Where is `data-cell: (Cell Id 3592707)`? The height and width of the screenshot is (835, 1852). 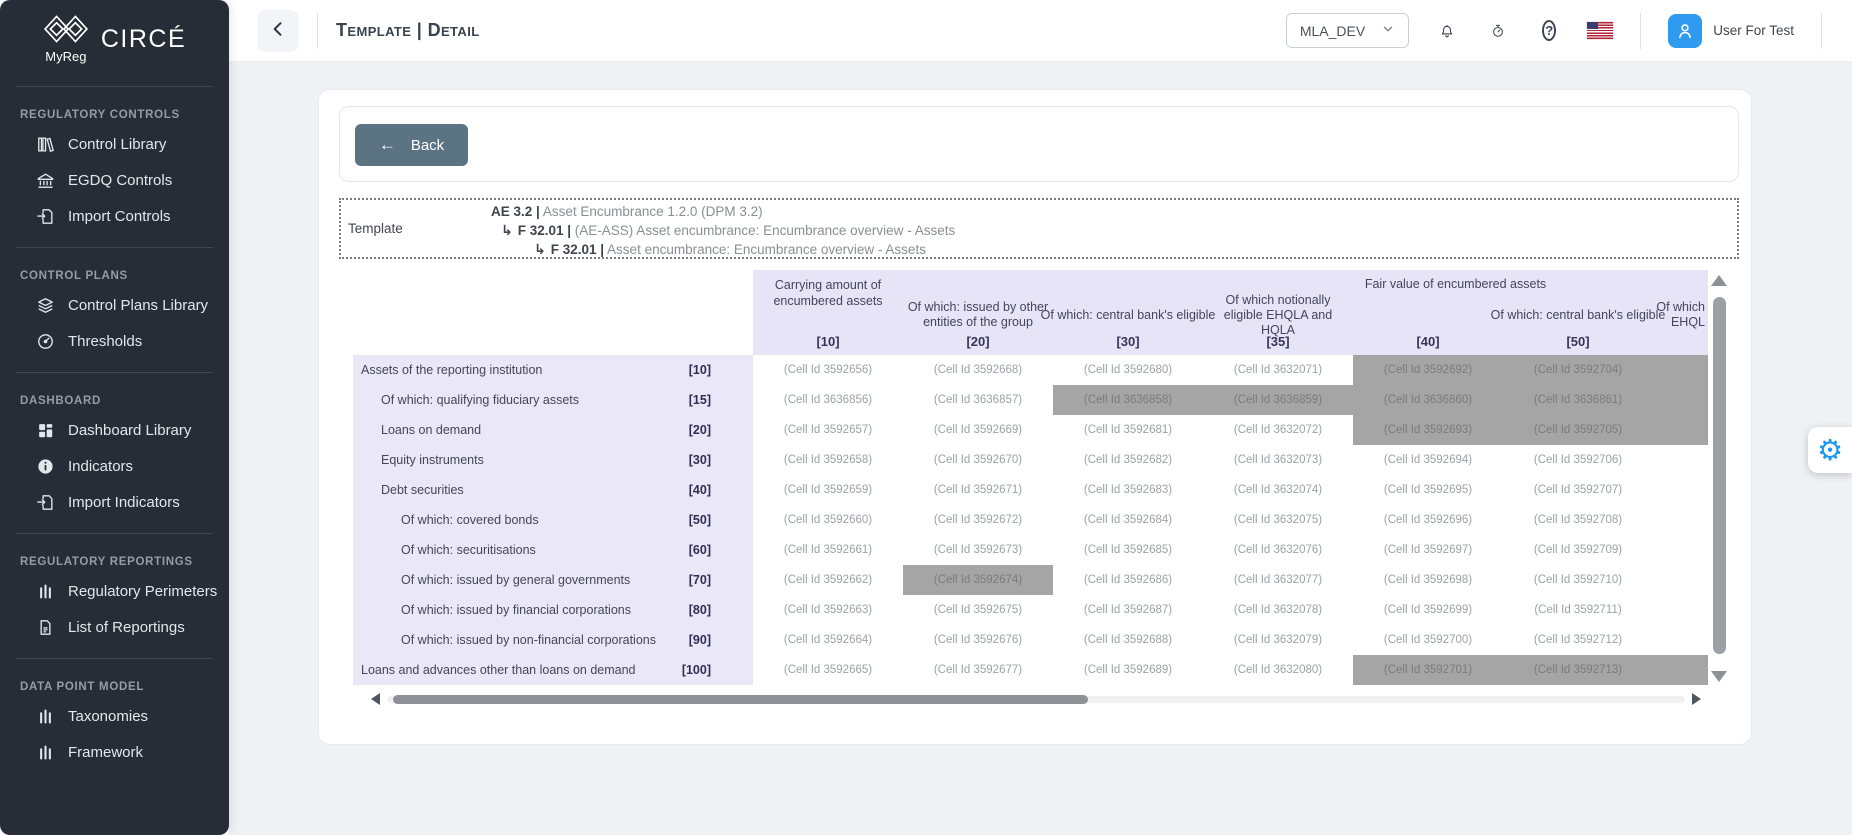 data-cell: (Cell Id 3592707) is located at coordinates (1578, 490).